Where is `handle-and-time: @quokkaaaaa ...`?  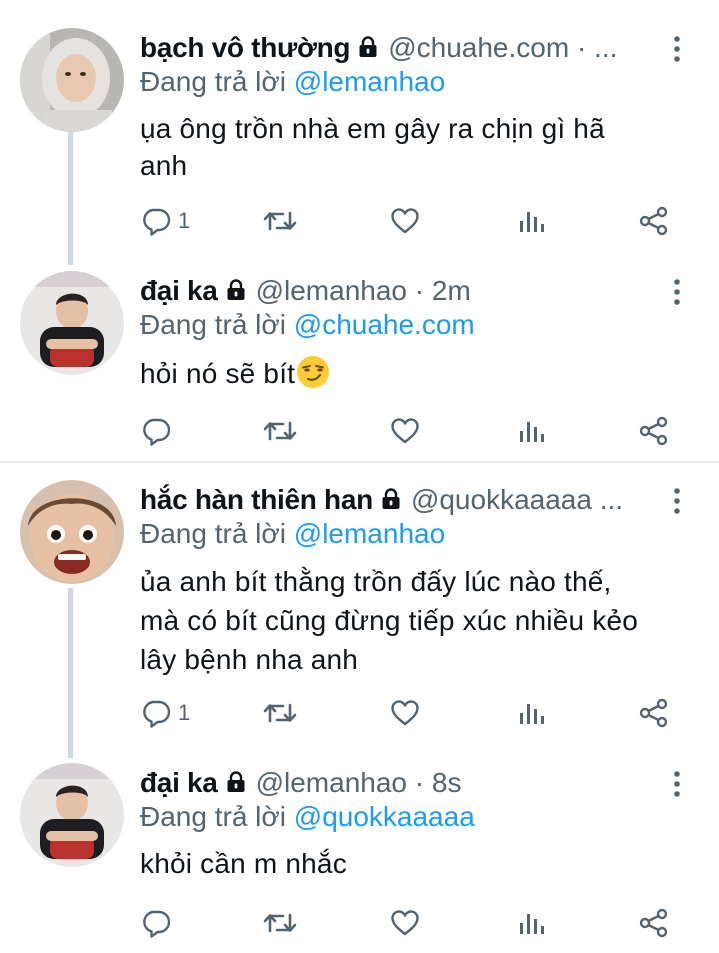 handle-and-time: @quokkaaaaa ... is located at coordinates (517, 499).